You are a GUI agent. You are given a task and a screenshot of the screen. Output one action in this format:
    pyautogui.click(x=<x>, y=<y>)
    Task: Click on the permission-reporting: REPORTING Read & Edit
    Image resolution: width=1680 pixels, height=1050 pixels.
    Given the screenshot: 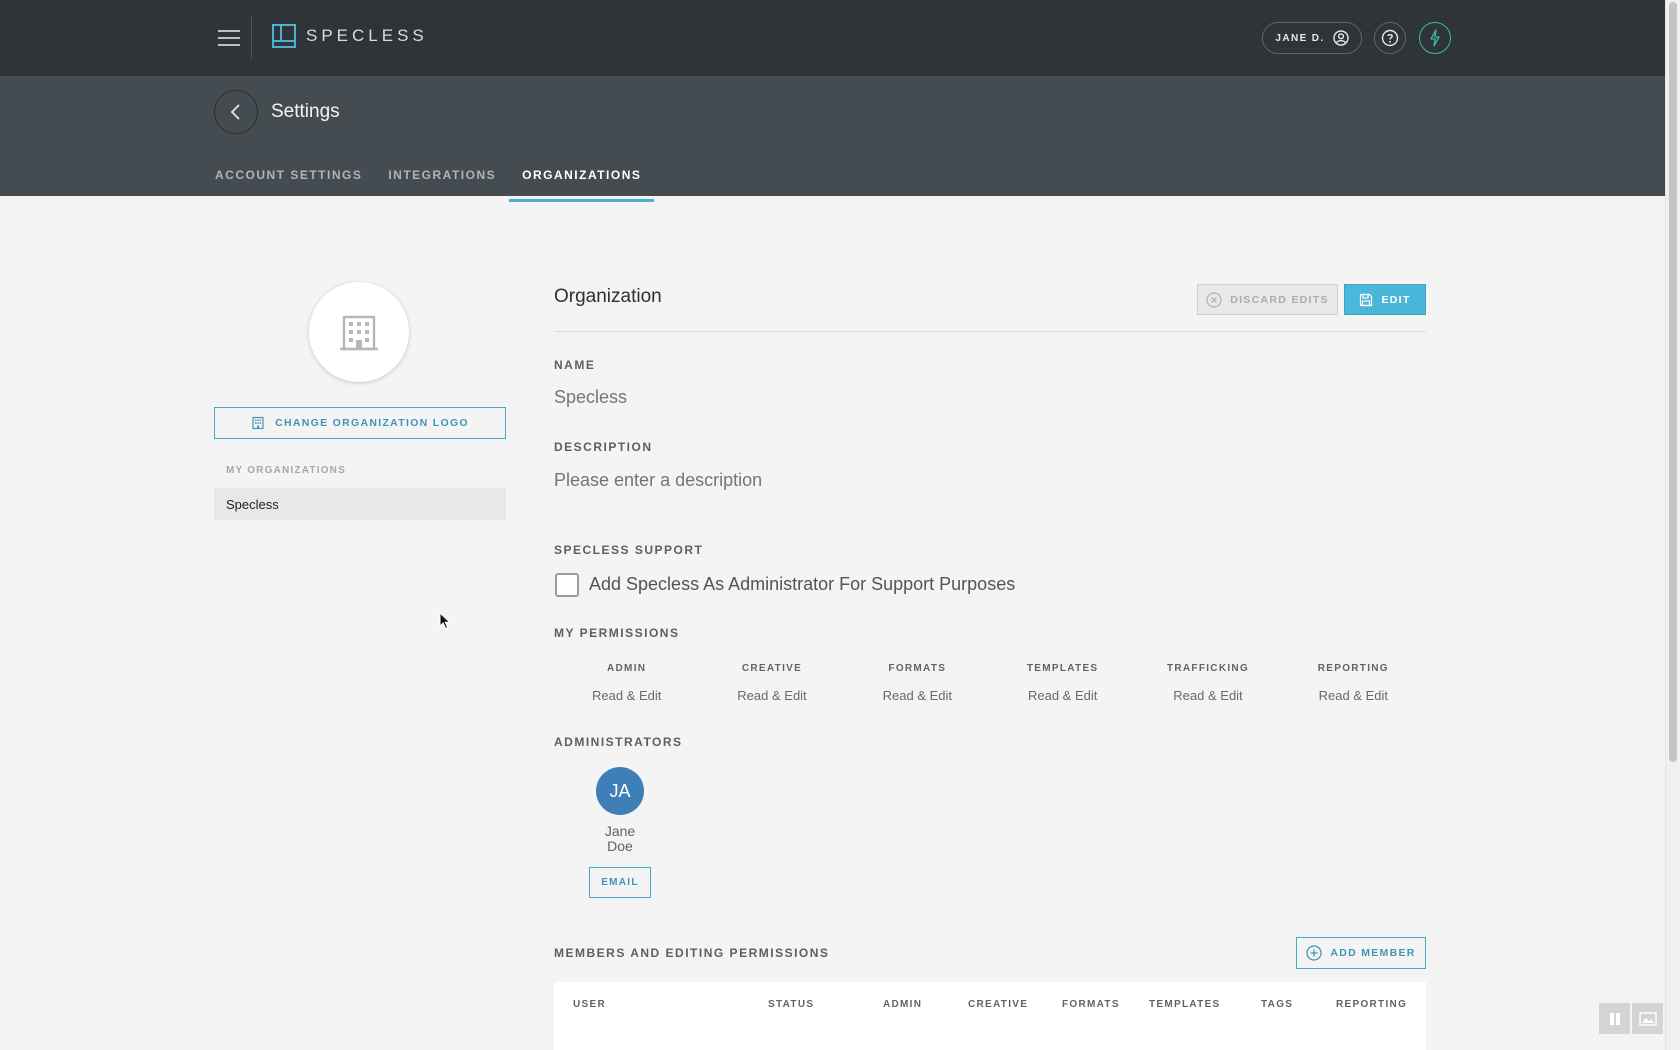 What is the action you would take?
    pyautogui.click(x=1353, y=683)
    